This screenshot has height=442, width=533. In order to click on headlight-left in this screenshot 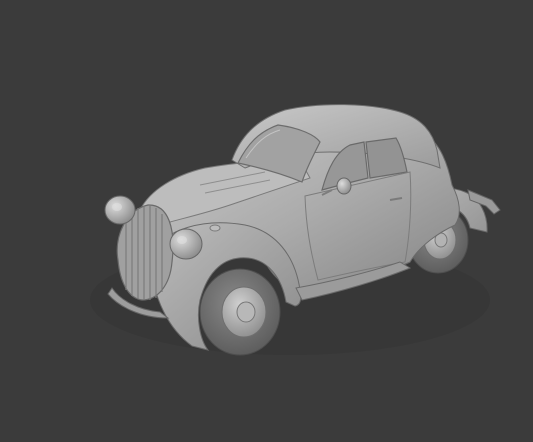, I will do `click(120, 210)`.